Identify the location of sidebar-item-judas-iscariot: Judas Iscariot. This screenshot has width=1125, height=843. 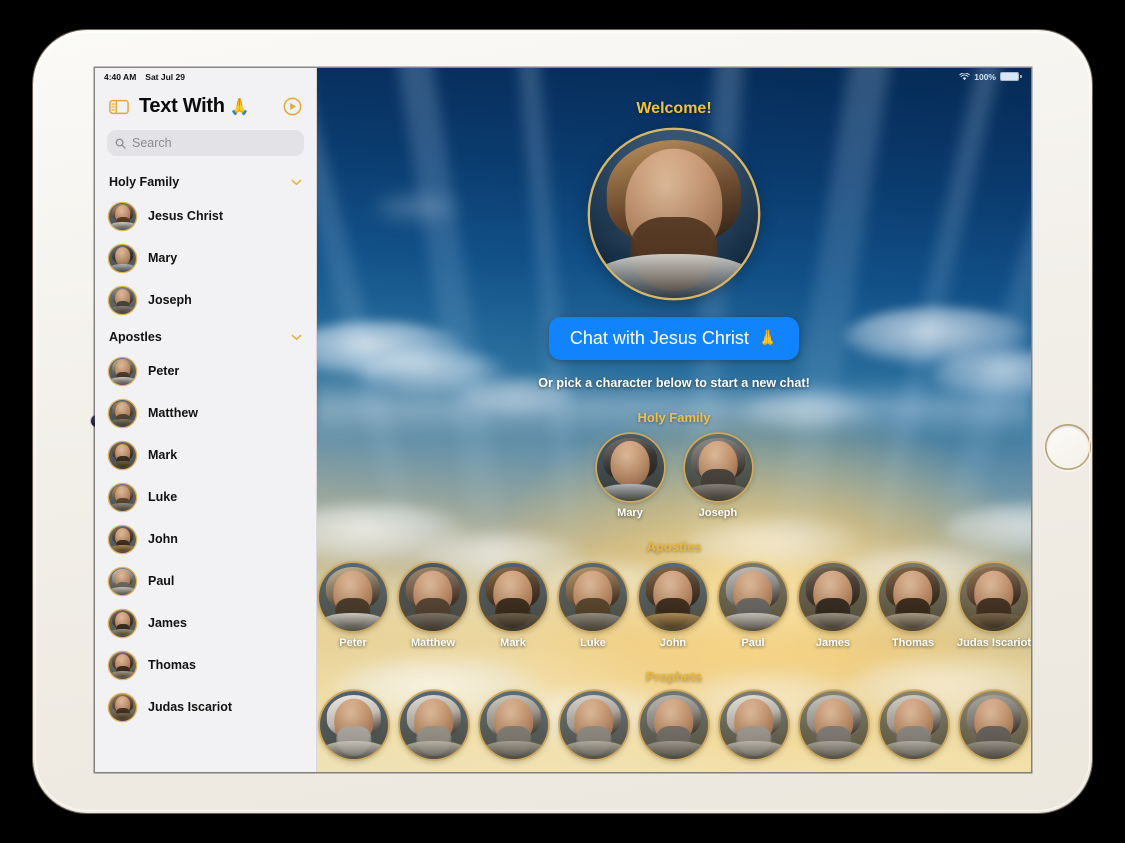
(205, 707).